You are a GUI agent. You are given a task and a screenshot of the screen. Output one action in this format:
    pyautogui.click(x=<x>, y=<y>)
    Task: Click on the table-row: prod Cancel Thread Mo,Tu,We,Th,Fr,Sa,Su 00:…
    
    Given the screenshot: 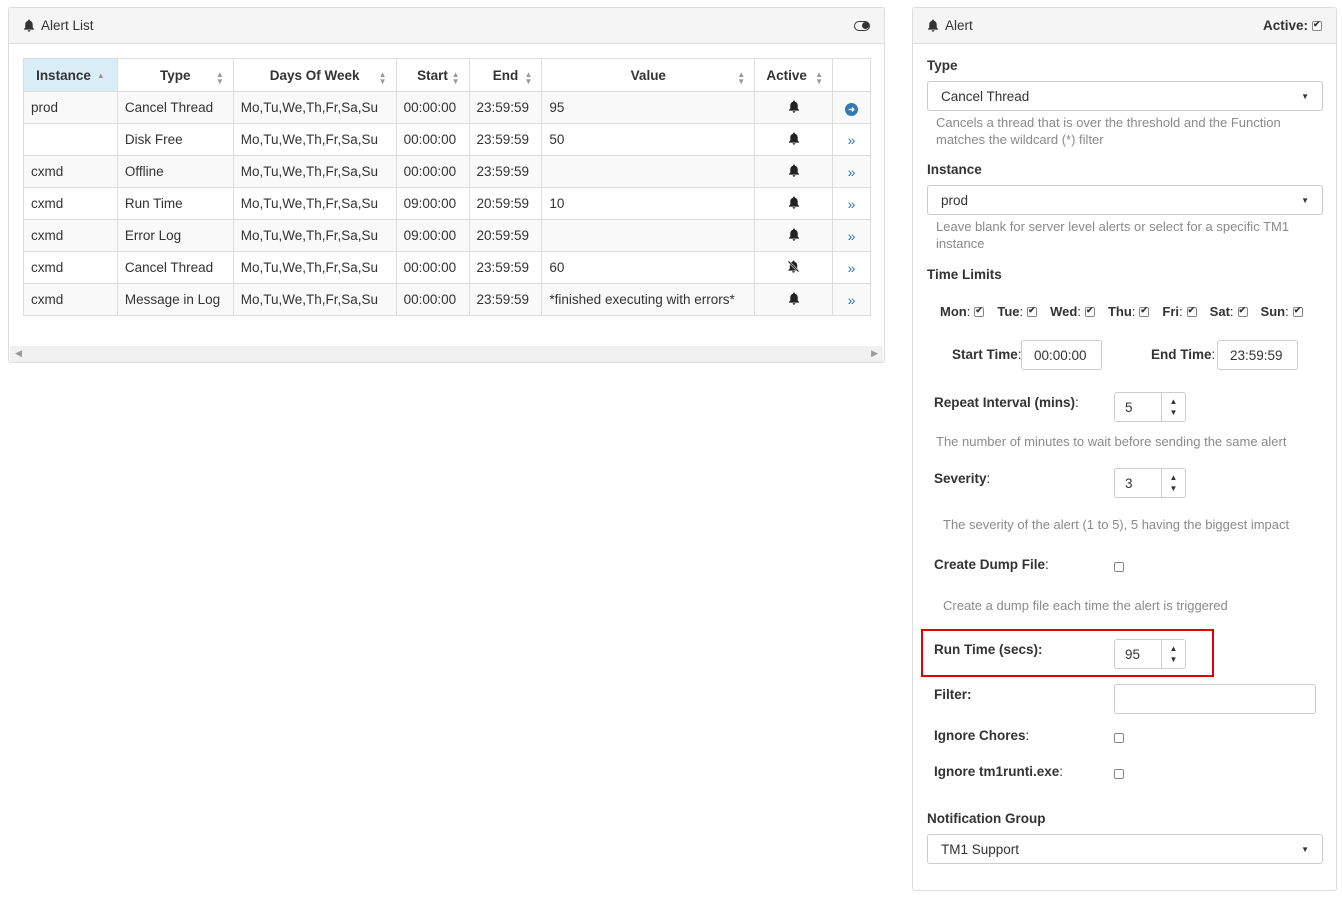 What is the action you would take?
    pyautogui.click(x=447, y=107)
    